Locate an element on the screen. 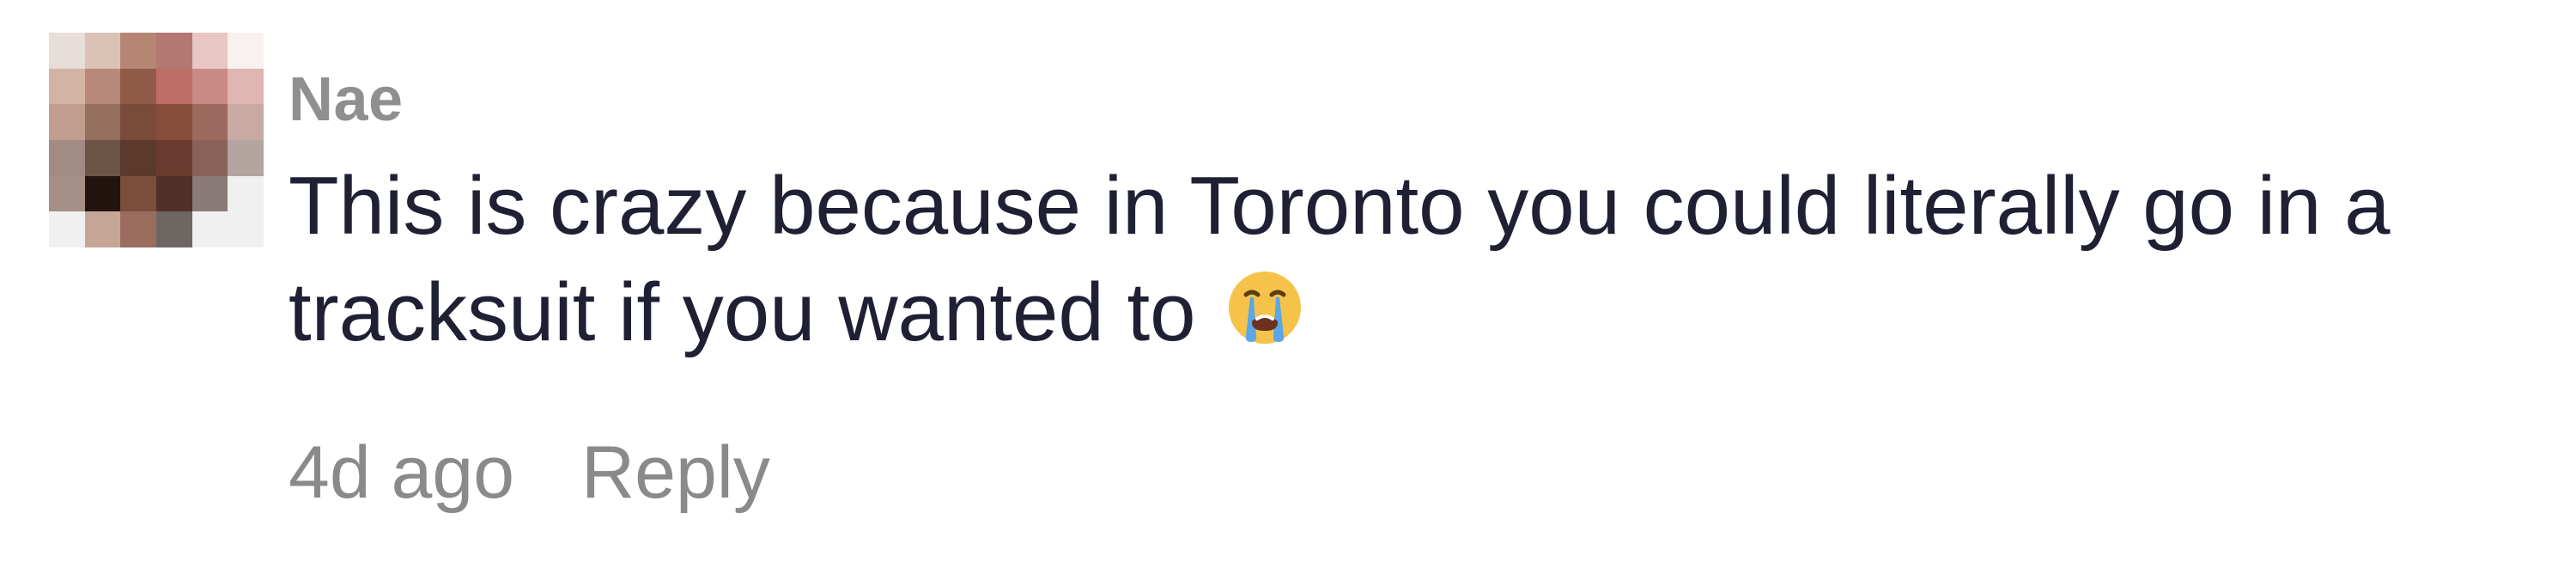 This screenshot has height=568, width=2576. reply-button: Reply is located at coordinates (675, 473).